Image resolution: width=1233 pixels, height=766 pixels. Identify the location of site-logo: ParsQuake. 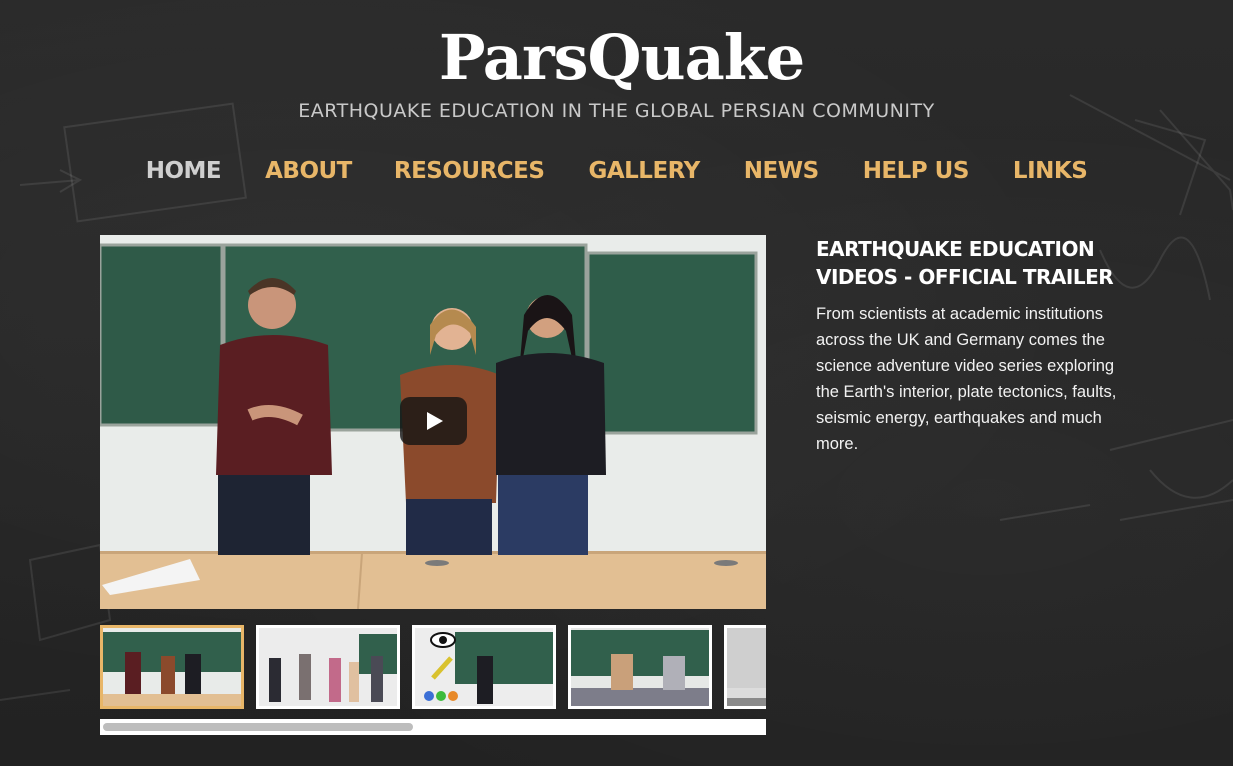
(621, 58).